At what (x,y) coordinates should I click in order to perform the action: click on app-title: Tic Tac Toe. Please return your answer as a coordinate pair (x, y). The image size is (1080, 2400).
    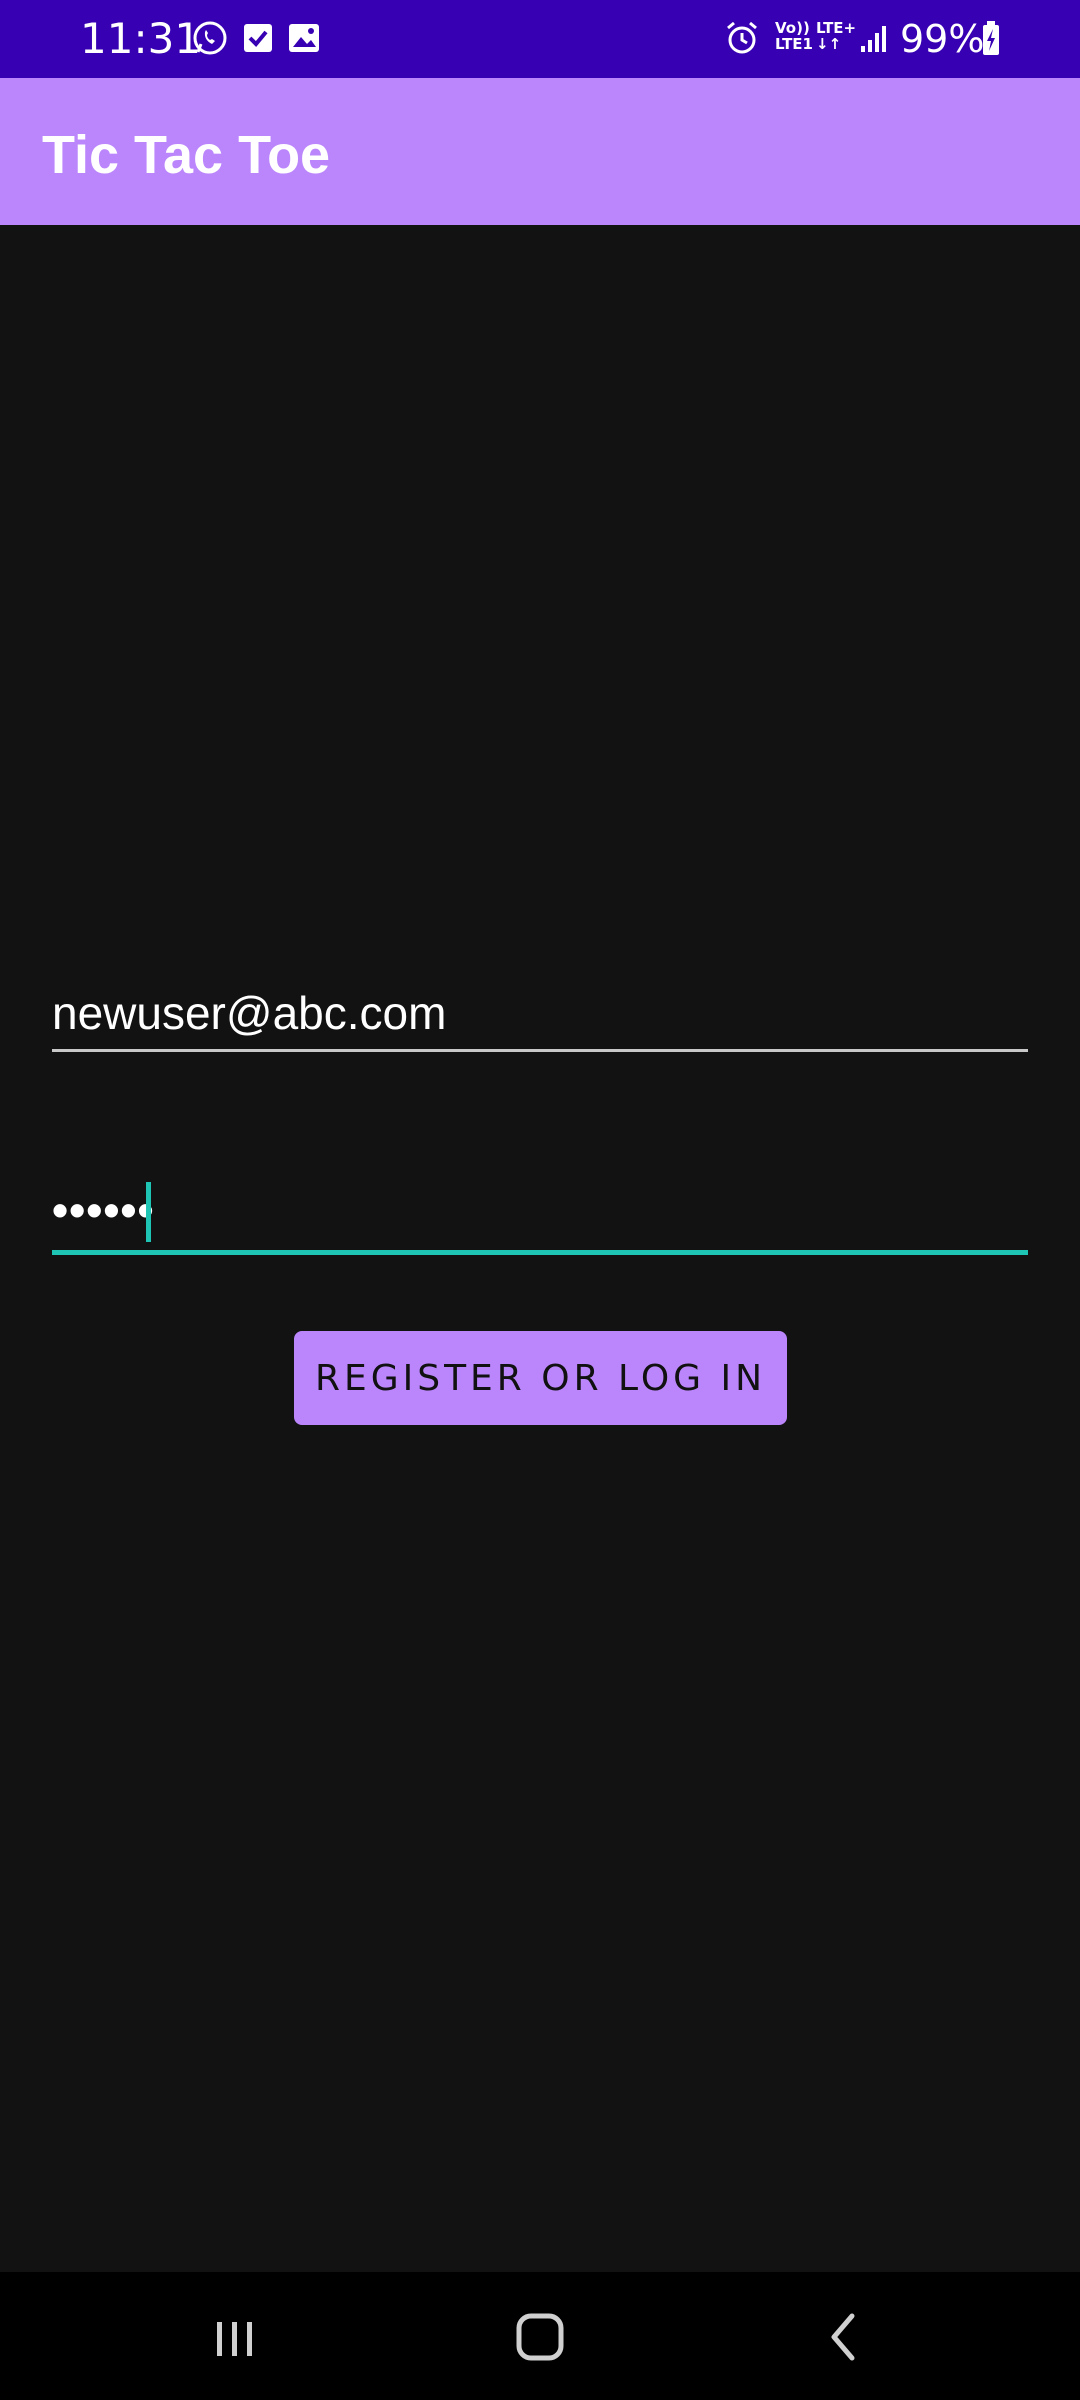
    Looking at the image, I should click on (186, 155).